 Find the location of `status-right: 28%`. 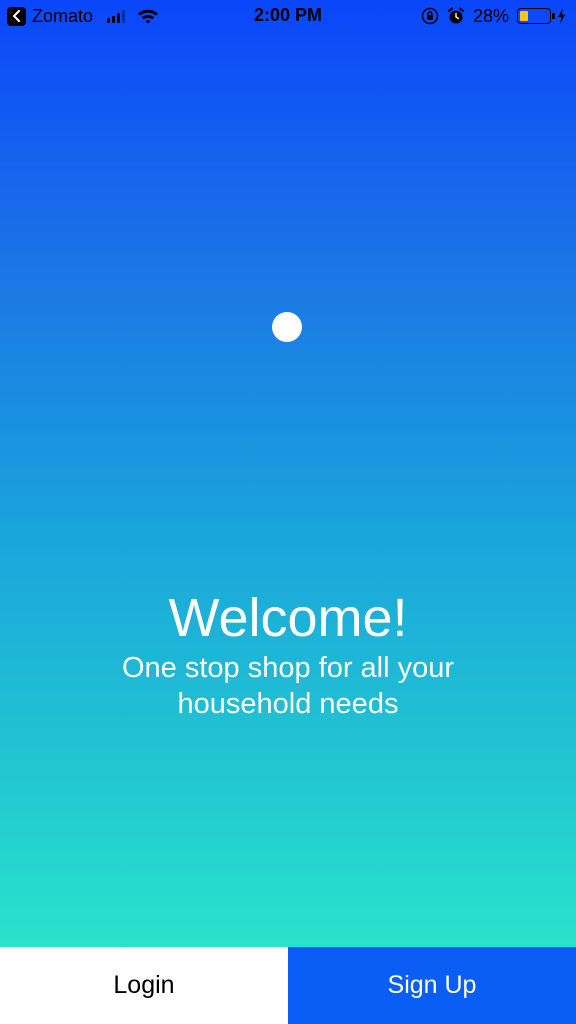

status-right: 28% is located at coordinates (493, 16).